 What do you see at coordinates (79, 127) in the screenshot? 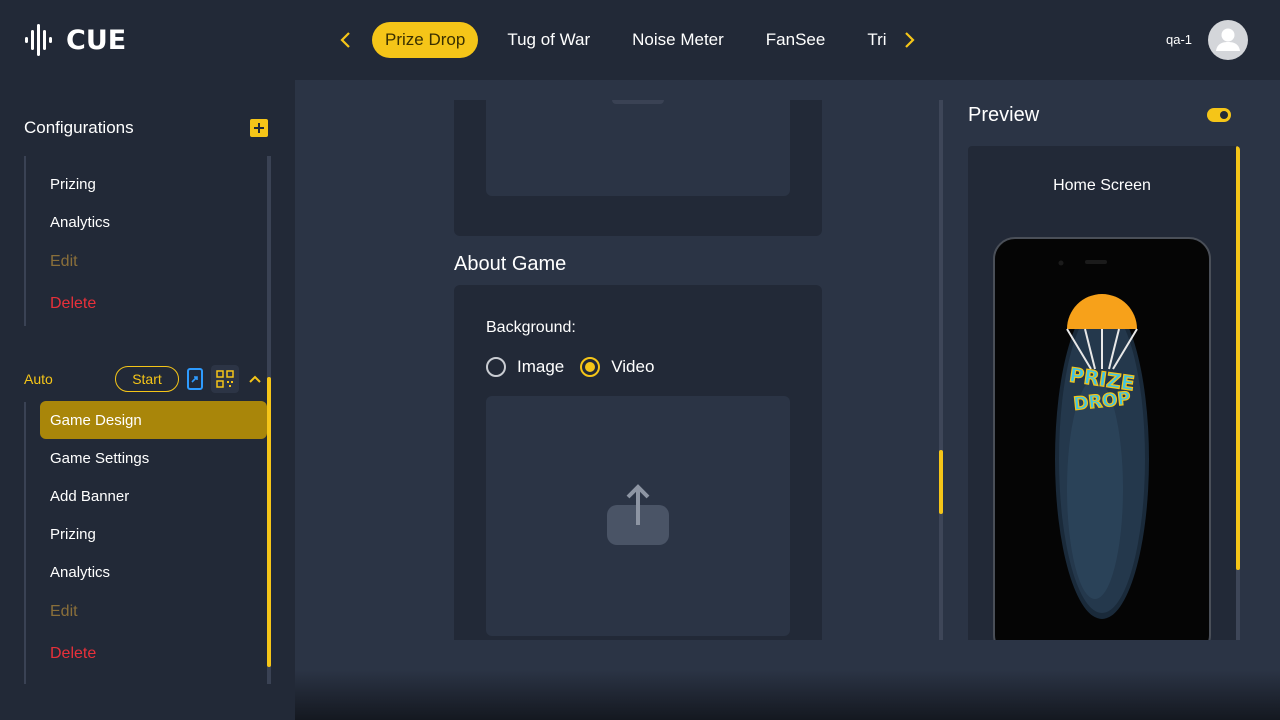
I see `configurations-title: Configurations` at bounding box center [79, 127].